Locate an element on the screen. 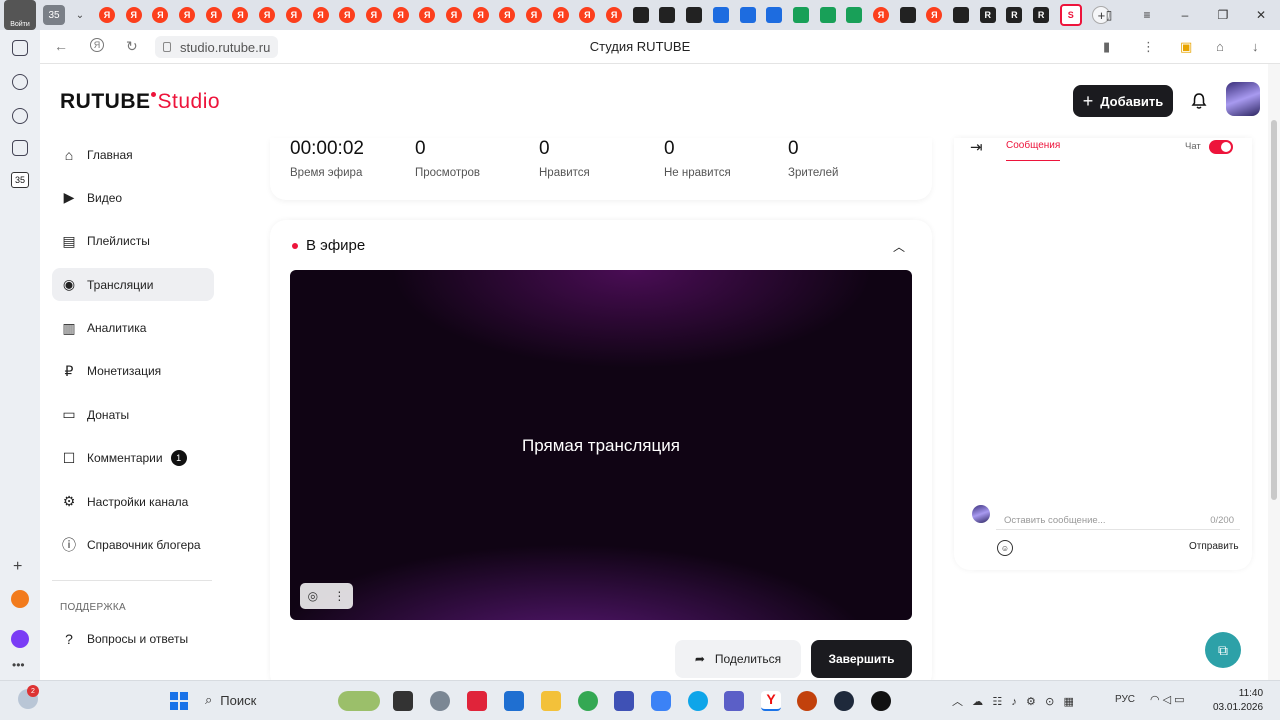 This screenshot has height=720, width=1280. share-button: ➦ Поделиться is located at coordinates (738, 659).